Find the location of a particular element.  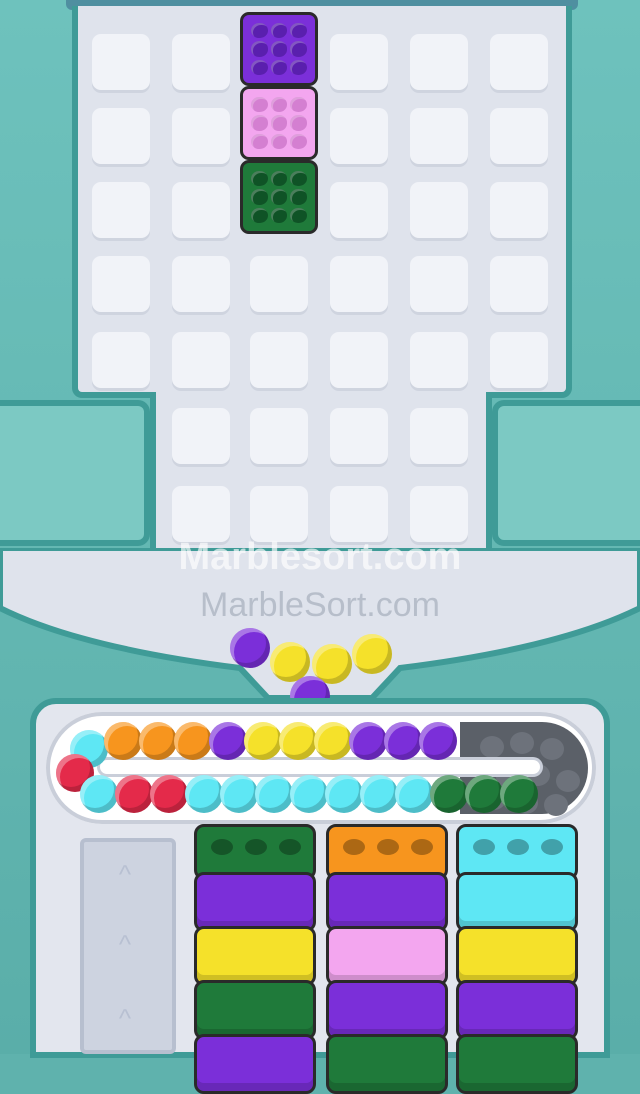

purple-marble-block is located at coordinates (279, 49).